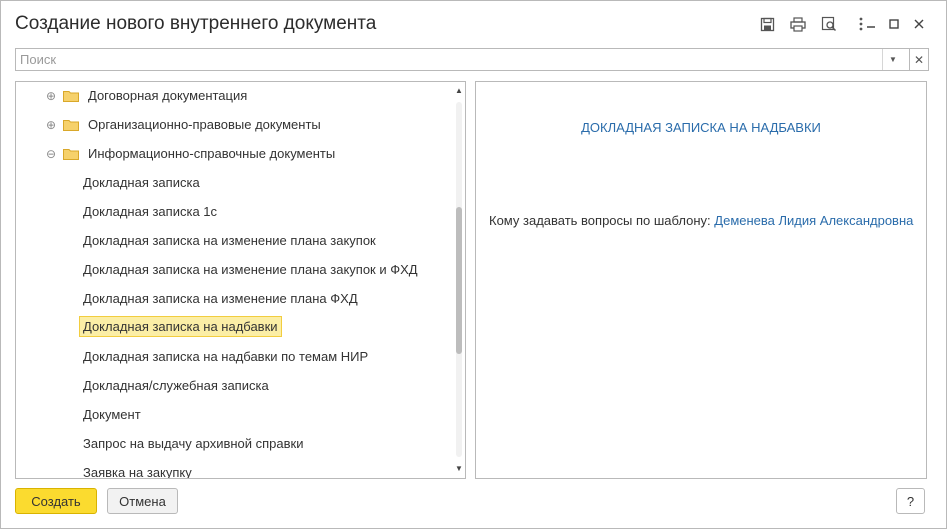 The width and height of the screenshot is (947, 529). What do you see at coordinates (176, 385) in the screenshot?
I see `tree-item-label: Докладная/служебная записка` at bounding box center [176, 385].